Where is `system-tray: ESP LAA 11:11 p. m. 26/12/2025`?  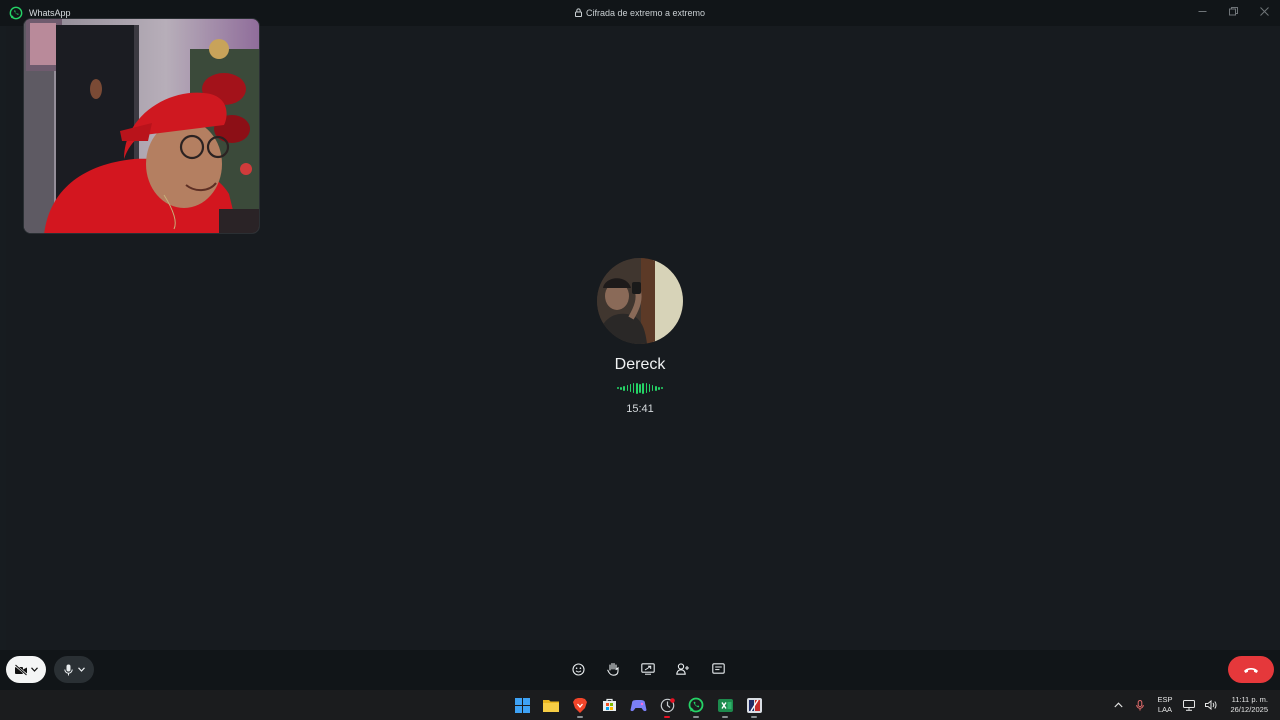
system-tray: ESP LAA 11:11 p. m. 26/12/2025 is located at coordinates (1193, 705).